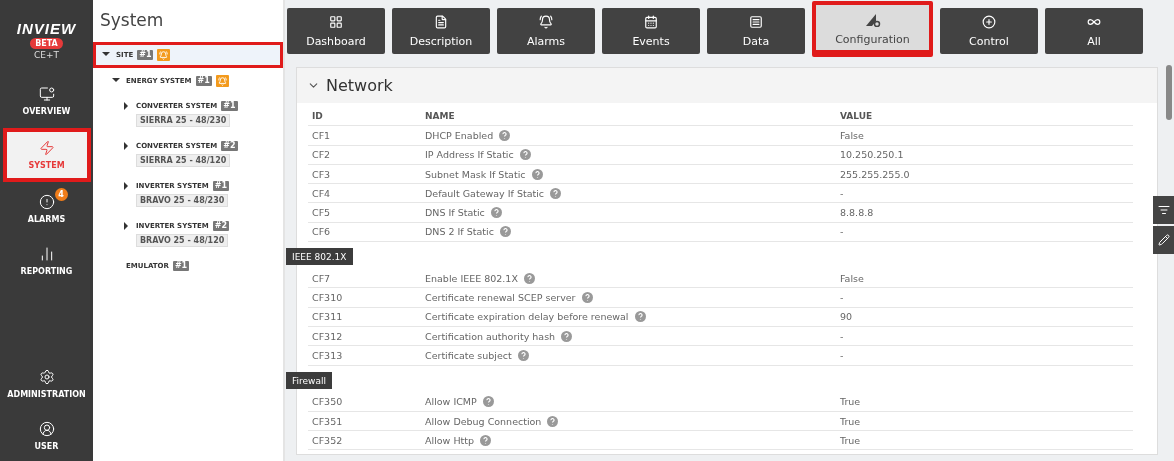 This screenshot has height=461, width=1174. Describe the element at coordinates (46, 148) in the screenshot. I see `lightning-icon` at that location.